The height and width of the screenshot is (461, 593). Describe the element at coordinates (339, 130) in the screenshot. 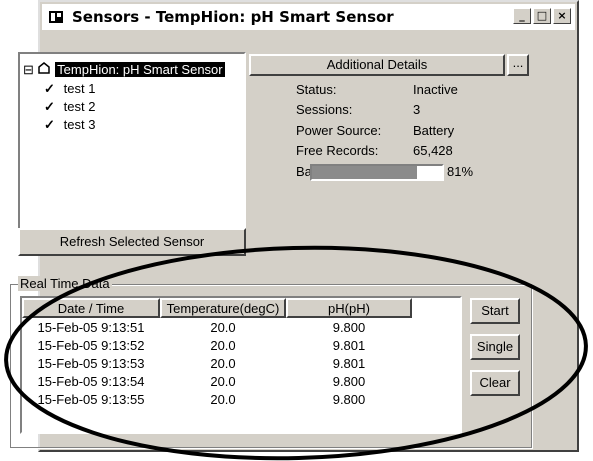

I see `power-source-label: Power Source:` at that location.